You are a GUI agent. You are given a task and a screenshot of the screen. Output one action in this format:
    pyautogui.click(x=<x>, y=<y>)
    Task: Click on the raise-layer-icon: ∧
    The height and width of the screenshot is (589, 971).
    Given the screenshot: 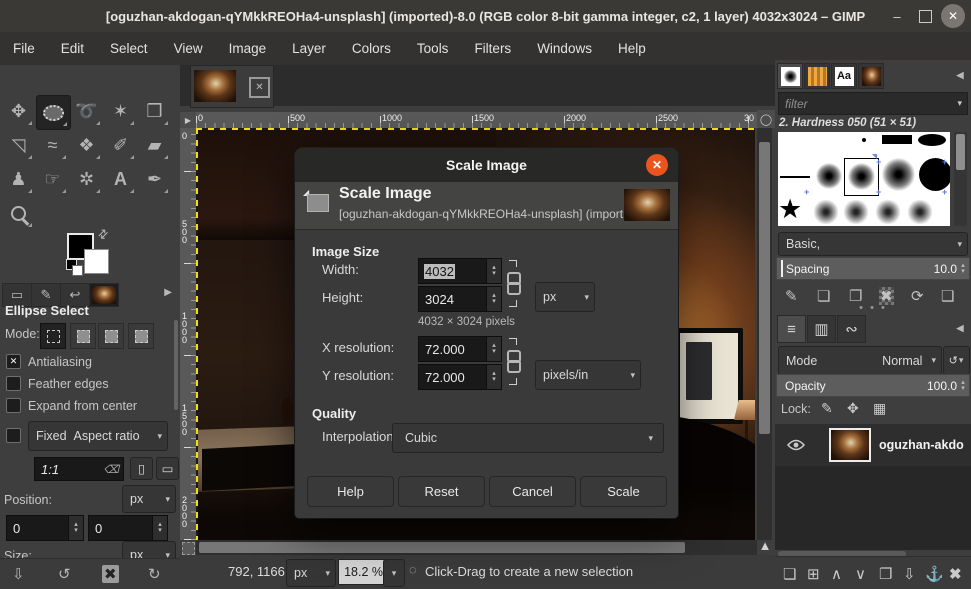 What is the action you would take?
    pyautogui.click(x=836, y=574)
    